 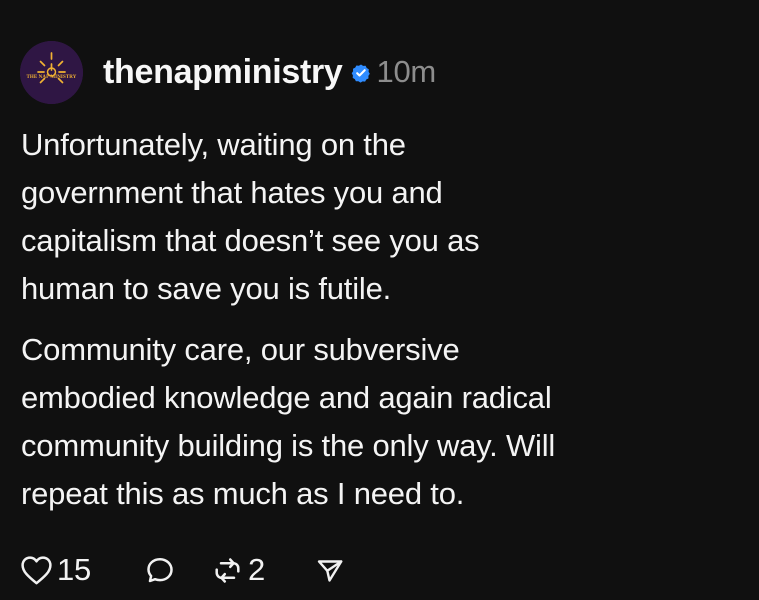 I want to click on sunburst-icon, so click(x=51, y=72).